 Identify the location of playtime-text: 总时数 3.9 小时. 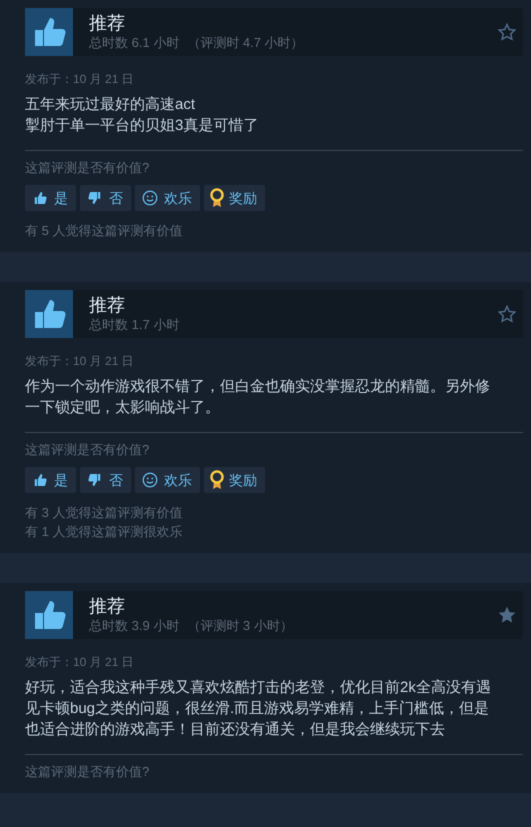
(134, 626).